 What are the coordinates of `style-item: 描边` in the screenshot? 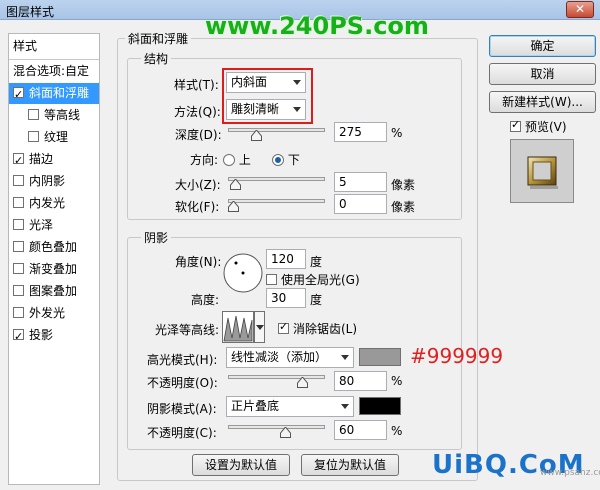 It's located at (54, 160).